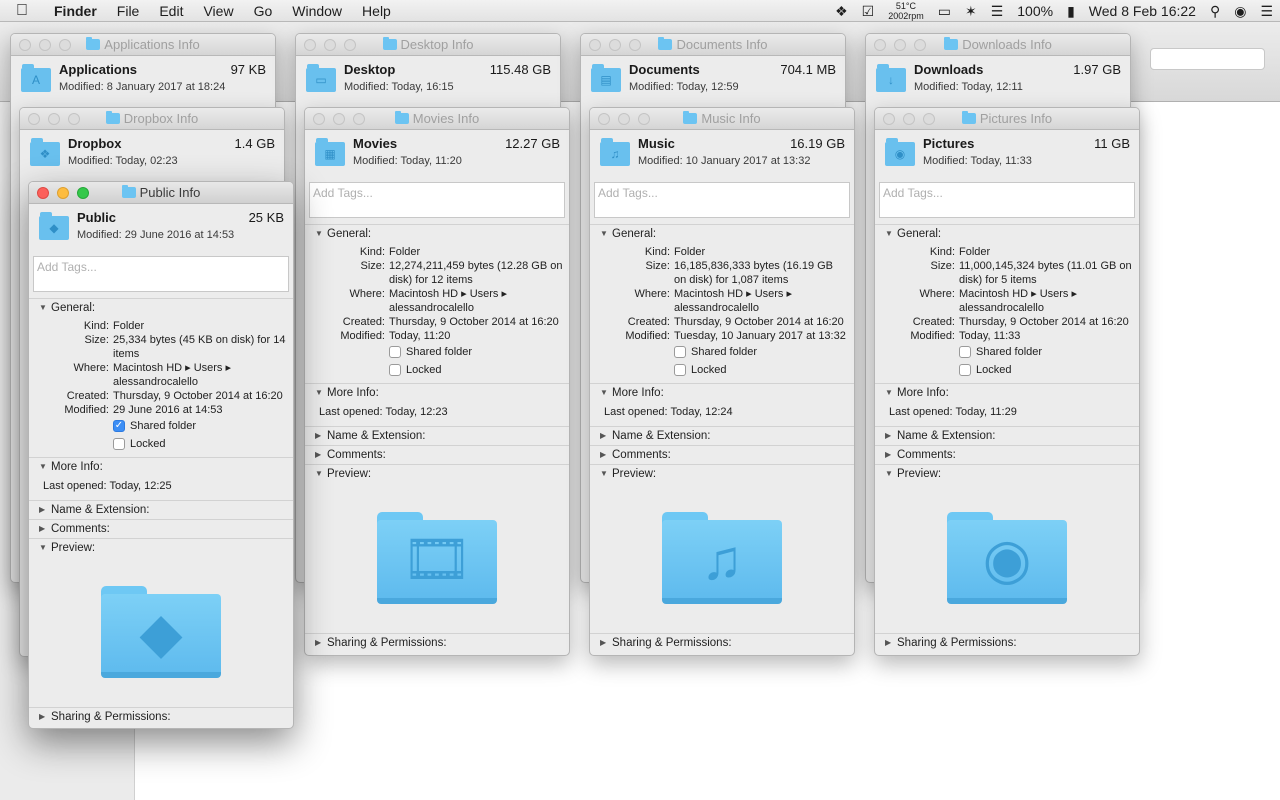  I want to click on menu-help: Help, so click(376, 11).